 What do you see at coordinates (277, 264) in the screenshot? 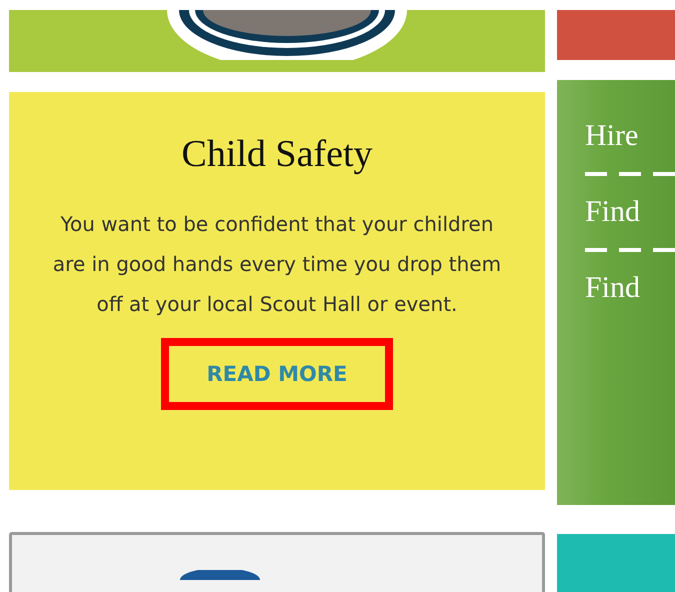
I see `card-text: You want to be confident that your children are in good hands every time you drop them off at your local Scout Hall or event.` at bounding box center [277, 264].